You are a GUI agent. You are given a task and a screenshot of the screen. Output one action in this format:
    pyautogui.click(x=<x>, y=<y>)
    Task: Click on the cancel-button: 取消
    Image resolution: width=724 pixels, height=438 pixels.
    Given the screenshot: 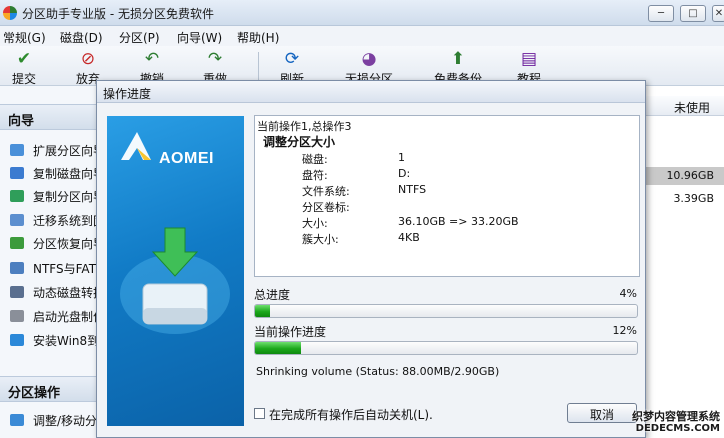 What is the action you would take?
    pyautogui.click(x=602, y=413)
    